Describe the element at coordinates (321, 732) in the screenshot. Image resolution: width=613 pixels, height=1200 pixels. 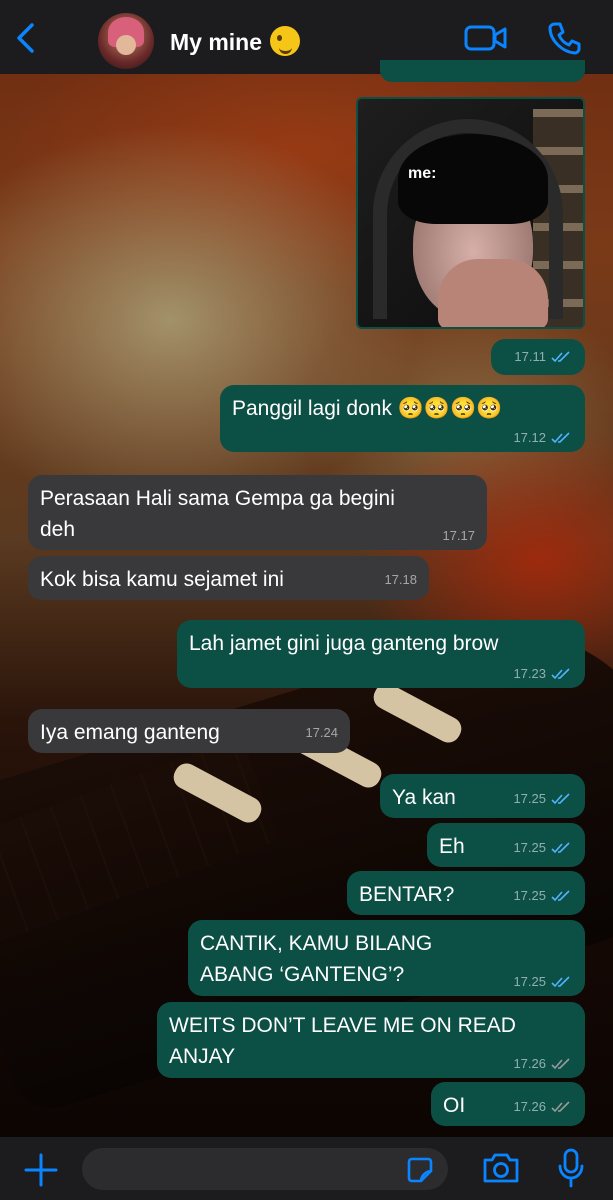
I see `message-time: 17.24` at that location.